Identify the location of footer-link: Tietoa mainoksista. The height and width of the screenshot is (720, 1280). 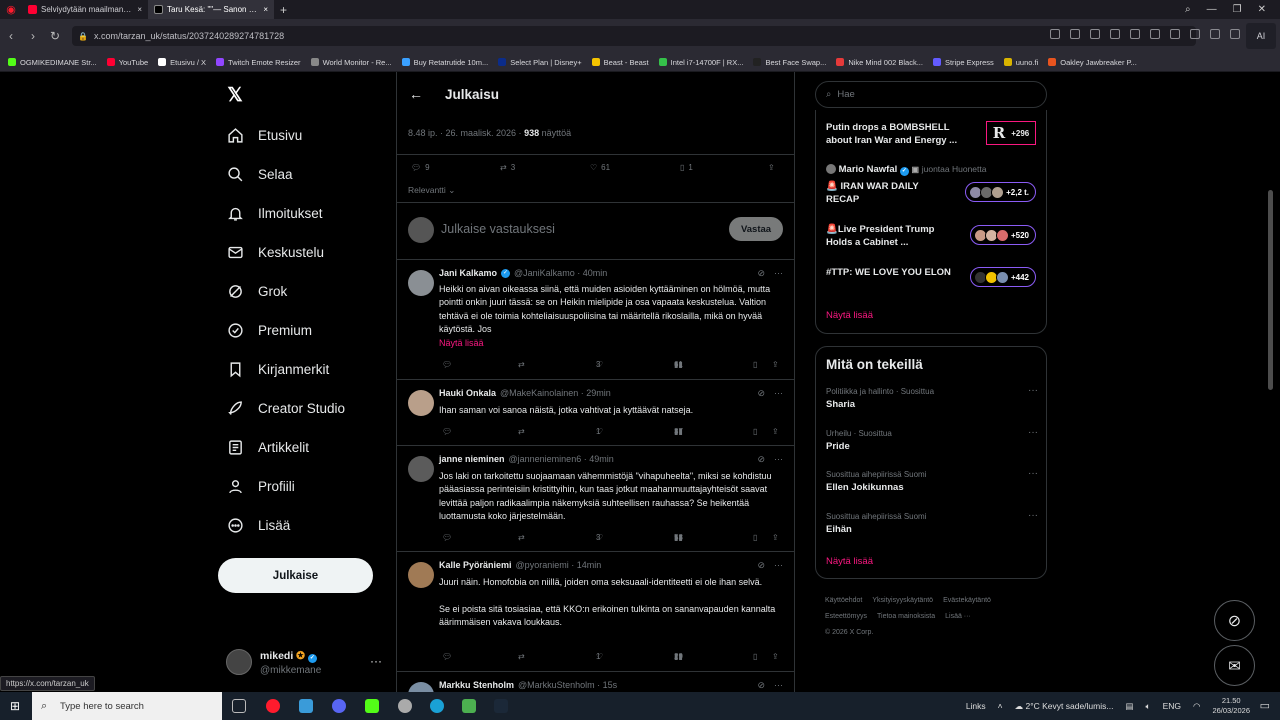
(906, 616).